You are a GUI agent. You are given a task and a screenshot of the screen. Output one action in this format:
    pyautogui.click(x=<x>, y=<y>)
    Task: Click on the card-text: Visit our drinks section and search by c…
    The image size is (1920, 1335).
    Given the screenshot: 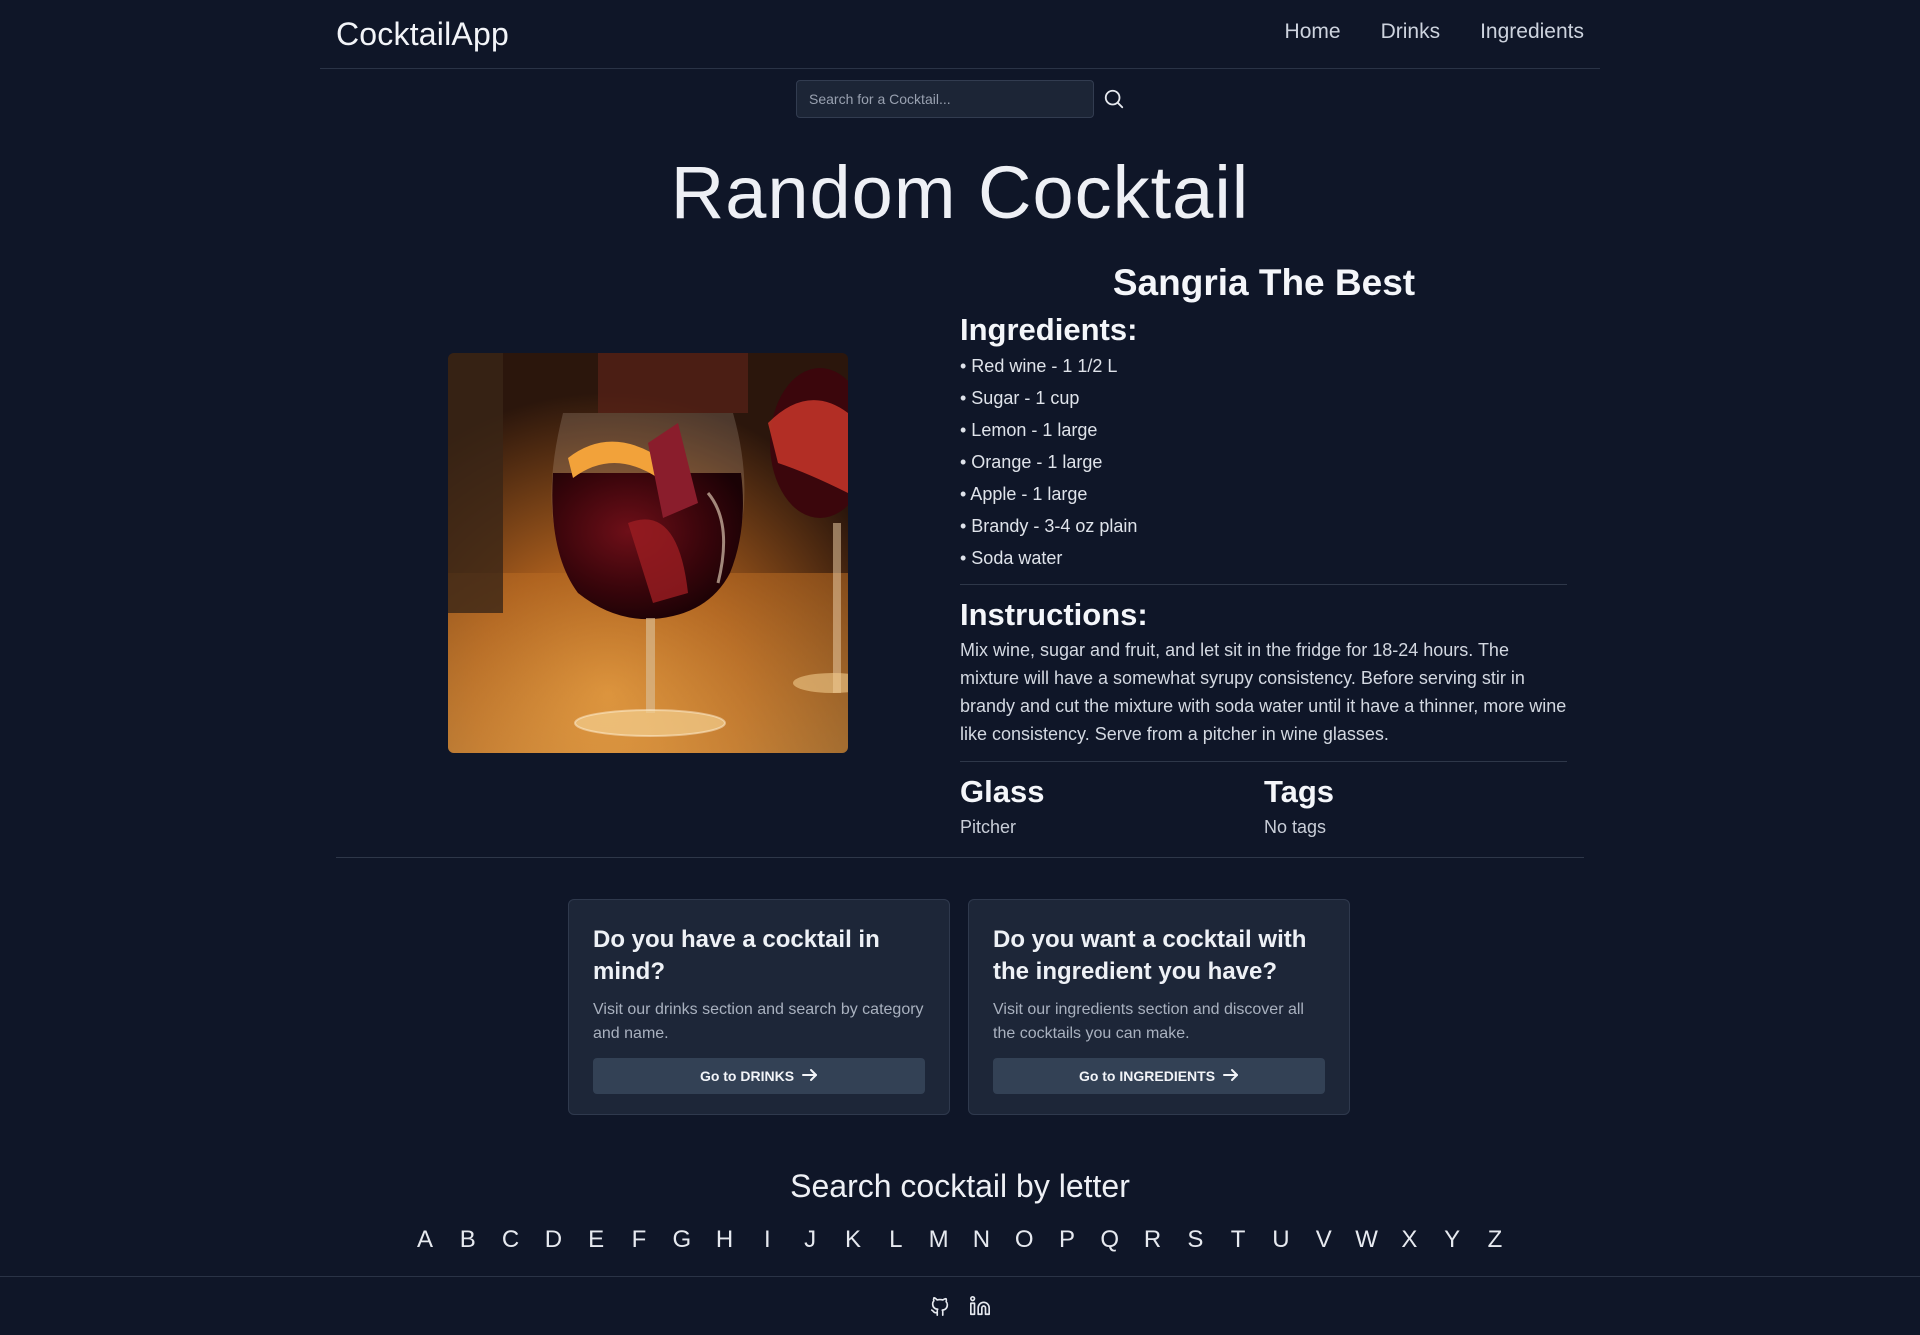 What is the action you would take?
    pyautogui.click(x=758, y=1021)
    